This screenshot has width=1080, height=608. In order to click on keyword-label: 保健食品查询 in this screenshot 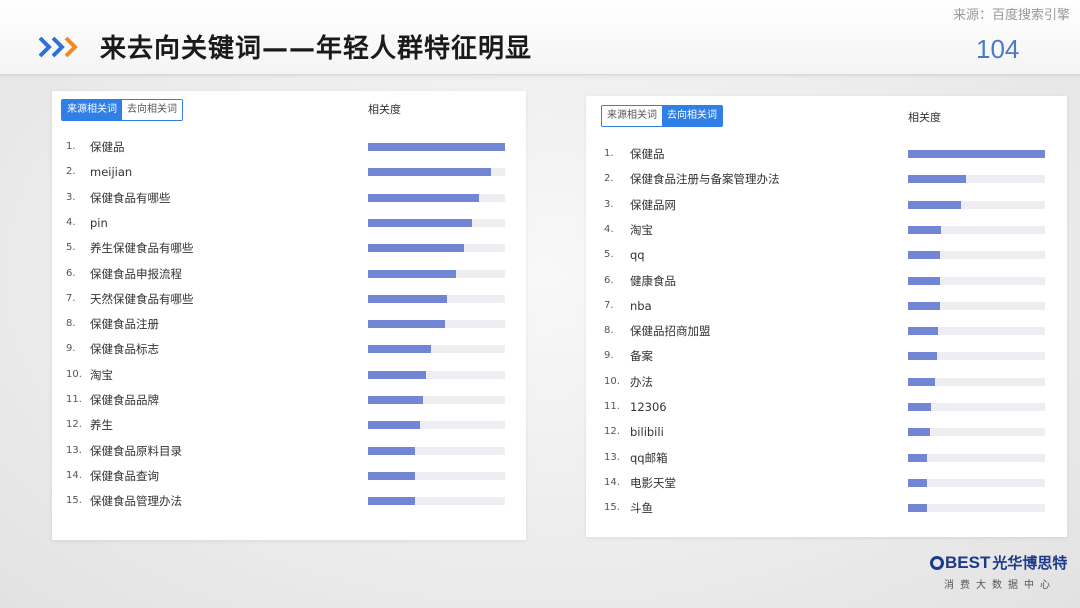, I will do `click(124, 475)`.